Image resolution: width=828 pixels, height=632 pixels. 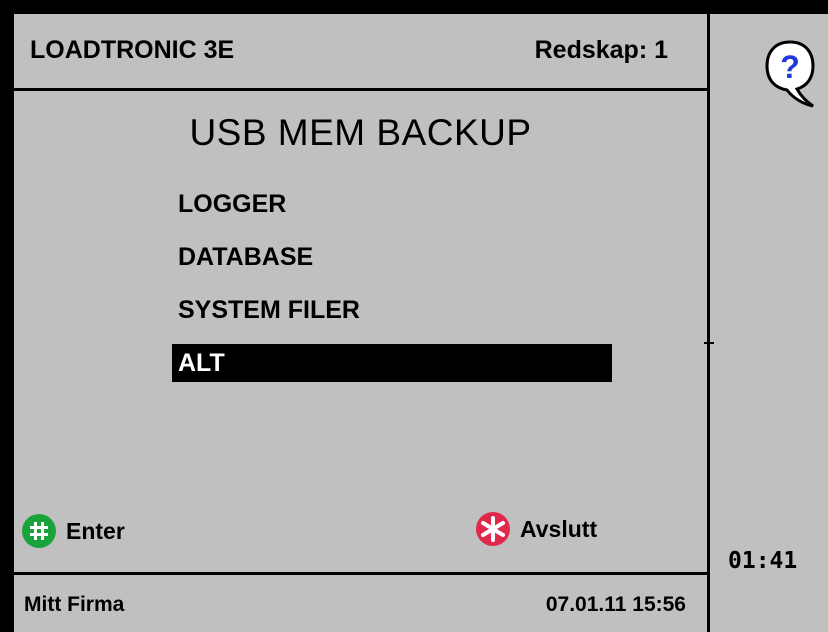 What do you see at coordinates (708, 323) in the screenshot?
I see `sidebar-divider` at bounding box center [708, 323].